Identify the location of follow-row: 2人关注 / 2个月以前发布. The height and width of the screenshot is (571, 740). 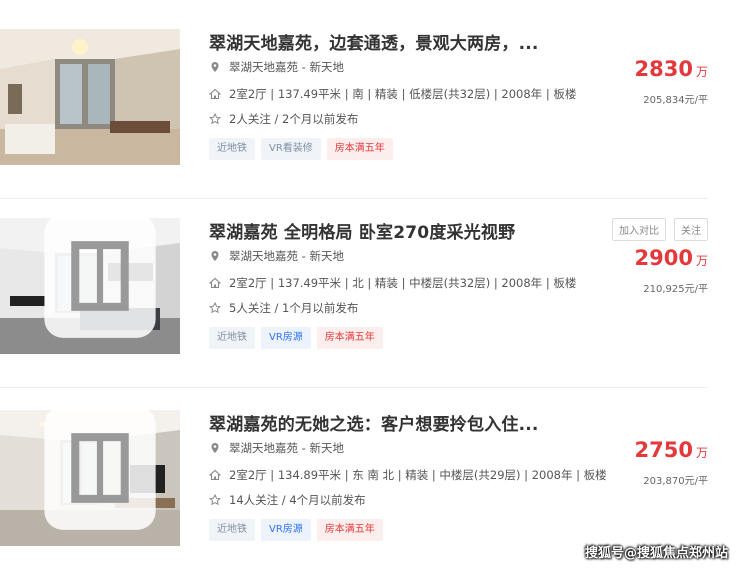
(283, 119).